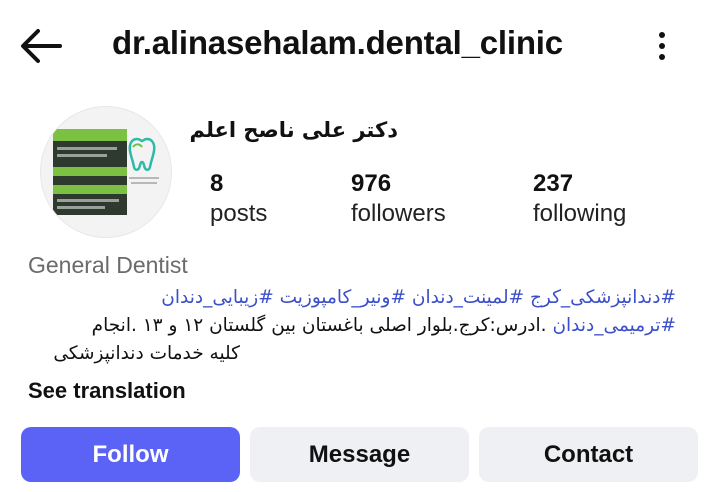 Image resolution: width=720 pixels, height=492 pixels. What do you see at coordinates (662, 46) in the screenshot?
I see `more-options-icon` at bounding box center [662, 46].